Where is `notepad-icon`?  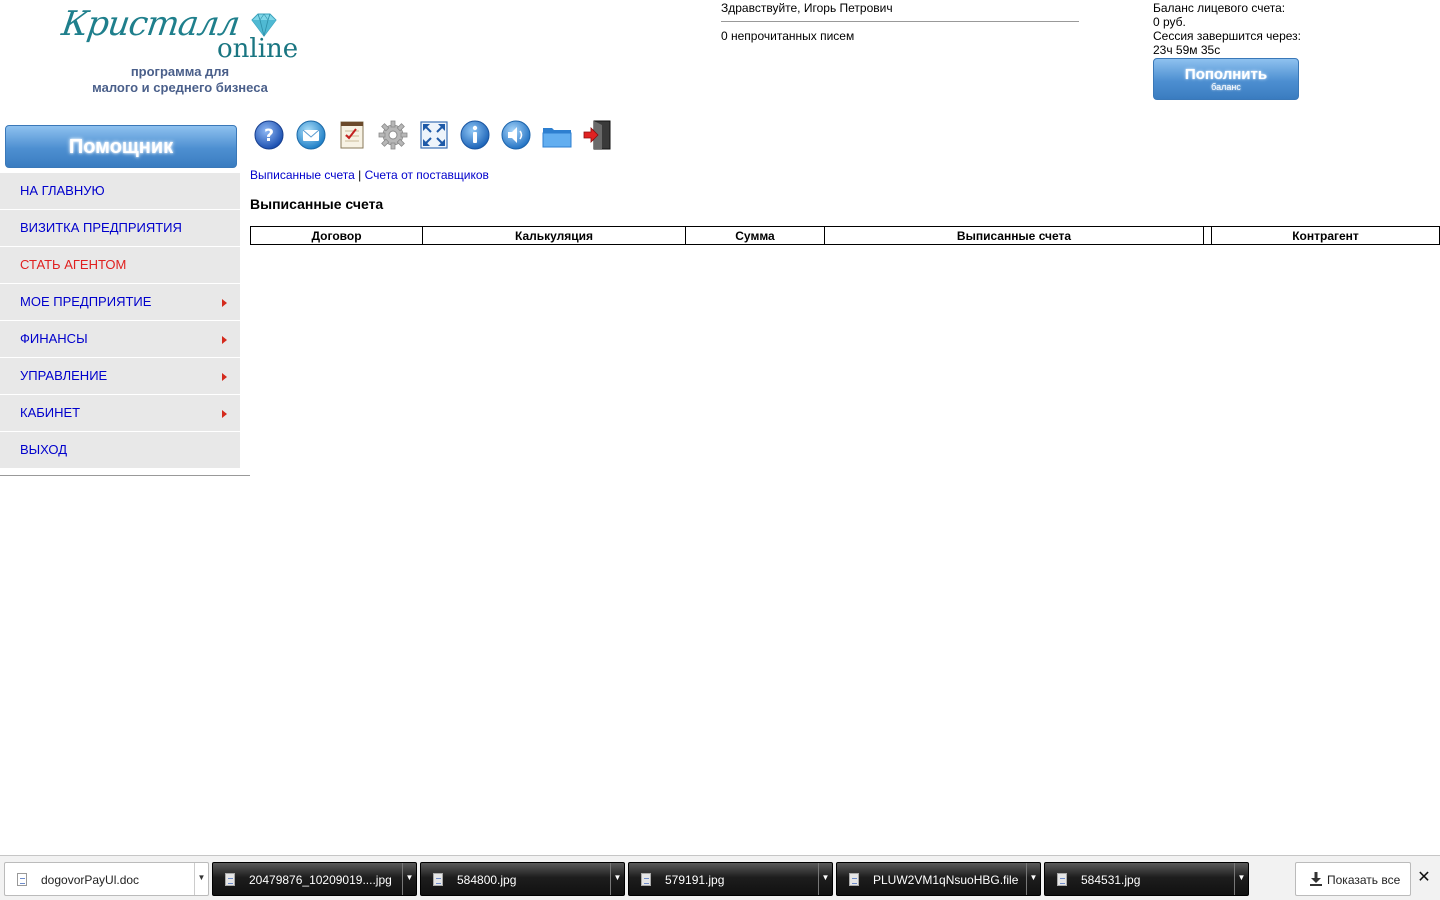
notepad-icon is located at coordinates (352, 135).